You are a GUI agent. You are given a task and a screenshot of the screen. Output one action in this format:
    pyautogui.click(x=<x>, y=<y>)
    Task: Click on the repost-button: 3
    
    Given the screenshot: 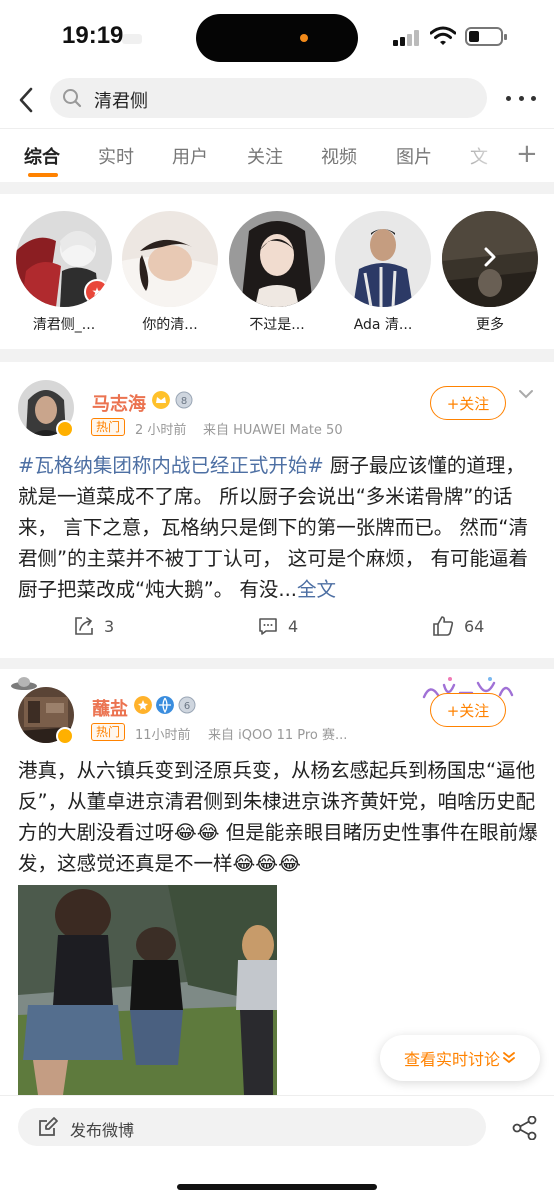 What is the action you would take?
    pyautogui.click(x=94, y=626)
    